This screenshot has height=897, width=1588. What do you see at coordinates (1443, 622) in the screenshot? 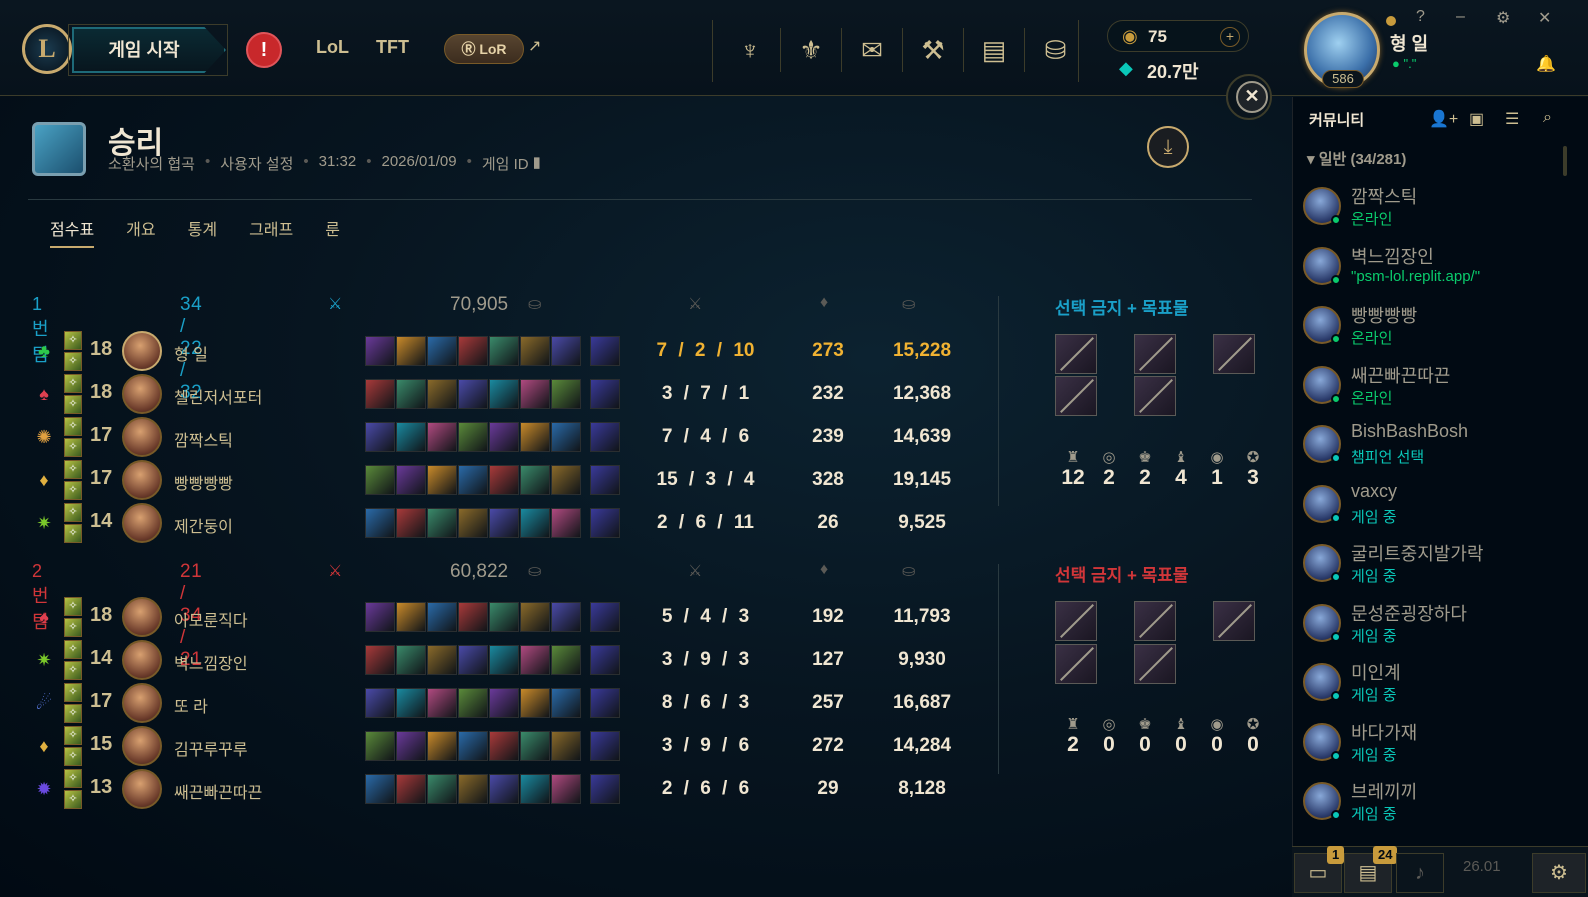
I see `friend-list-item: 문성준굉장하다 게임 중` at bounding box center [1443, 622].